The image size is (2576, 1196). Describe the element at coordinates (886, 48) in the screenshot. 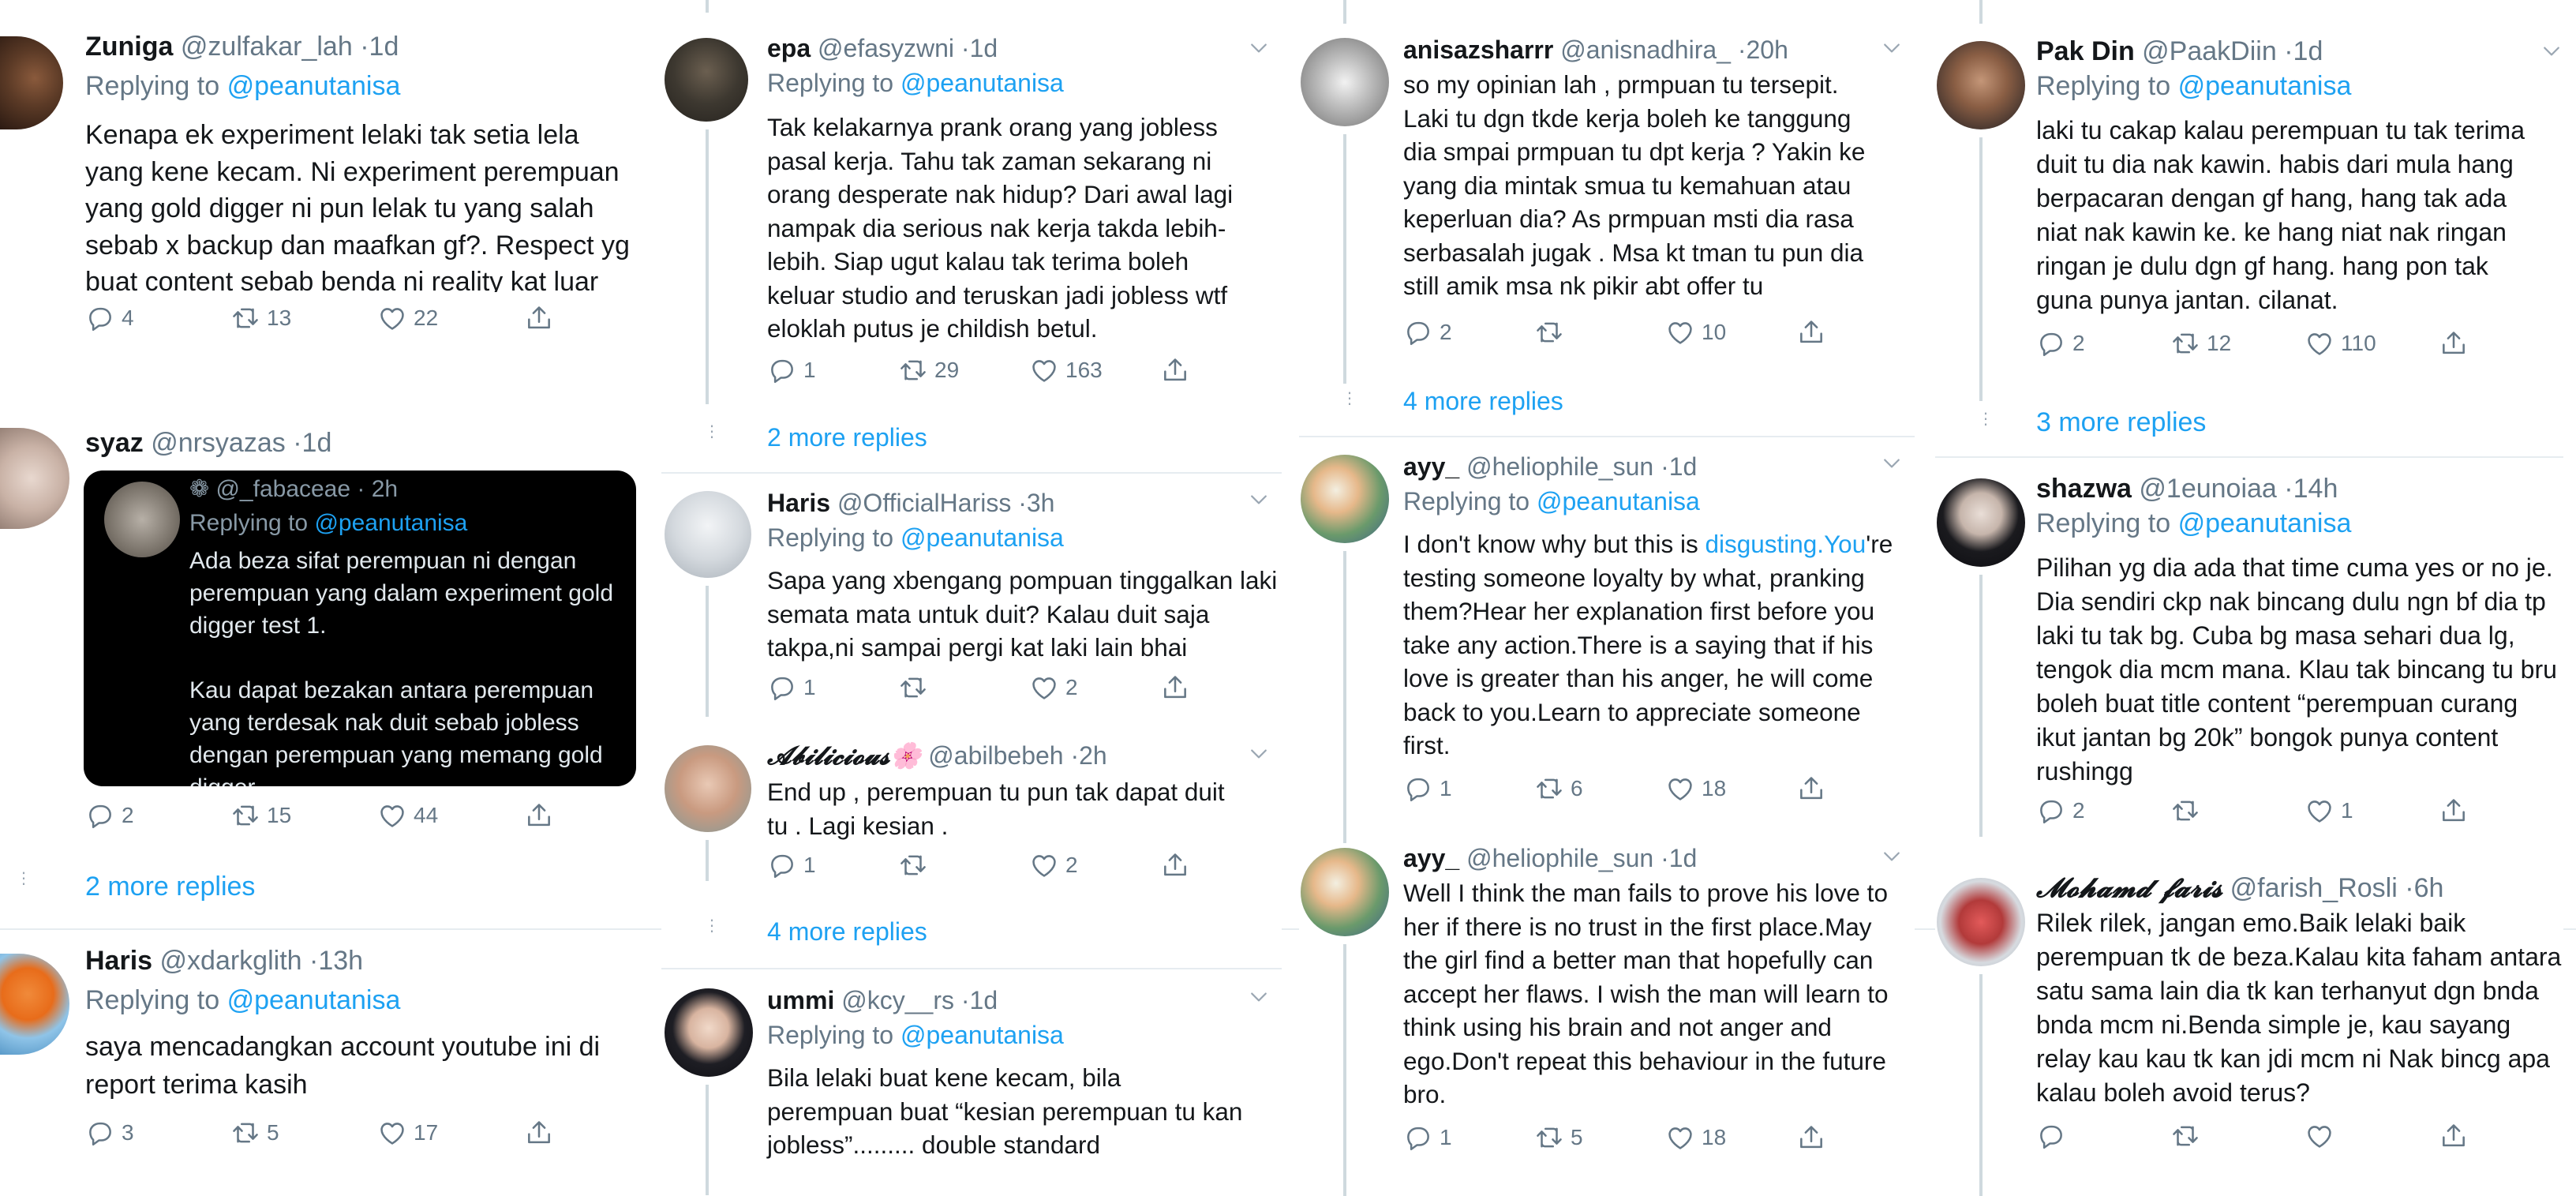

I see `handle: @efasyzwni` at that location.